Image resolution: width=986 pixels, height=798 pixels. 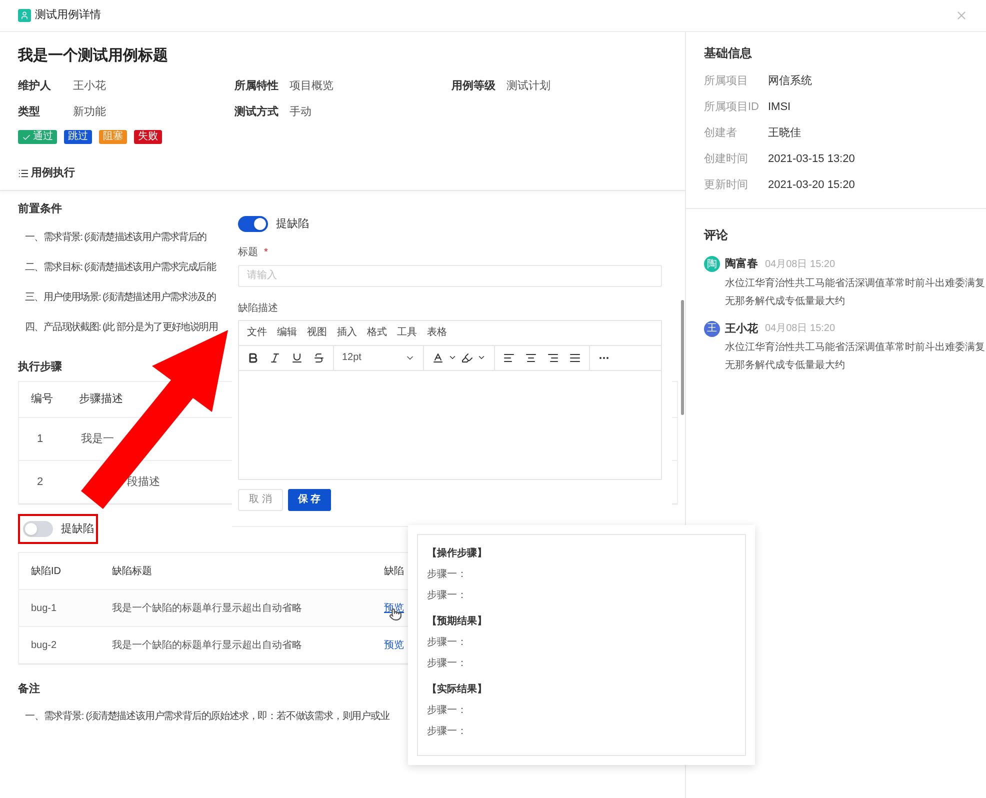 What do you see at coordinates (309, 499) in the screenshot?
I see `save-button: 保 存` at bounding box center [309, 499].